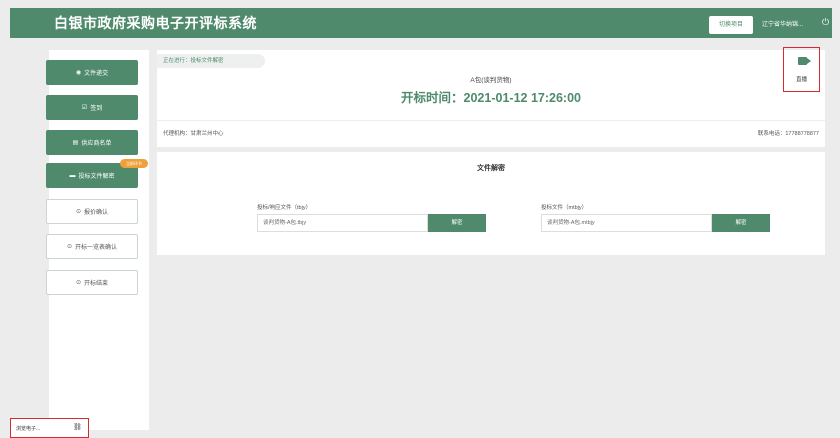  Describe the element at coordinates (211, 61) in the screenshot. I see `status-text: 正在进行：投标文件解密` at that location.